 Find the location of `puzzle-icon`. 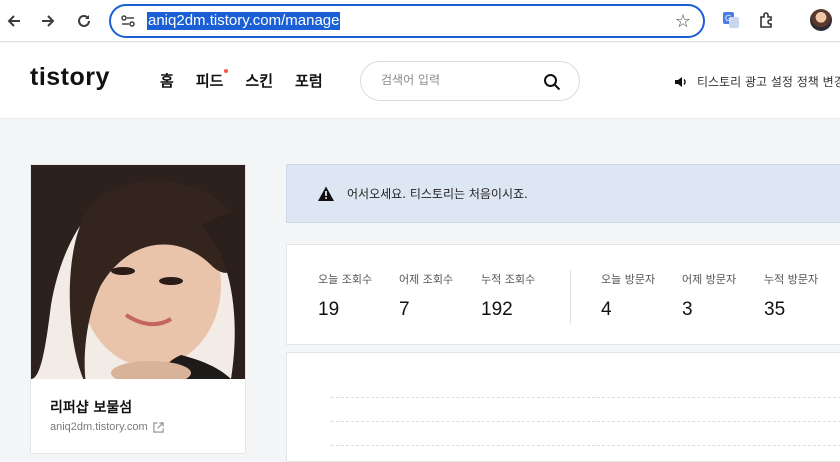

puzzle-icon is located at coordinates (767, 20).